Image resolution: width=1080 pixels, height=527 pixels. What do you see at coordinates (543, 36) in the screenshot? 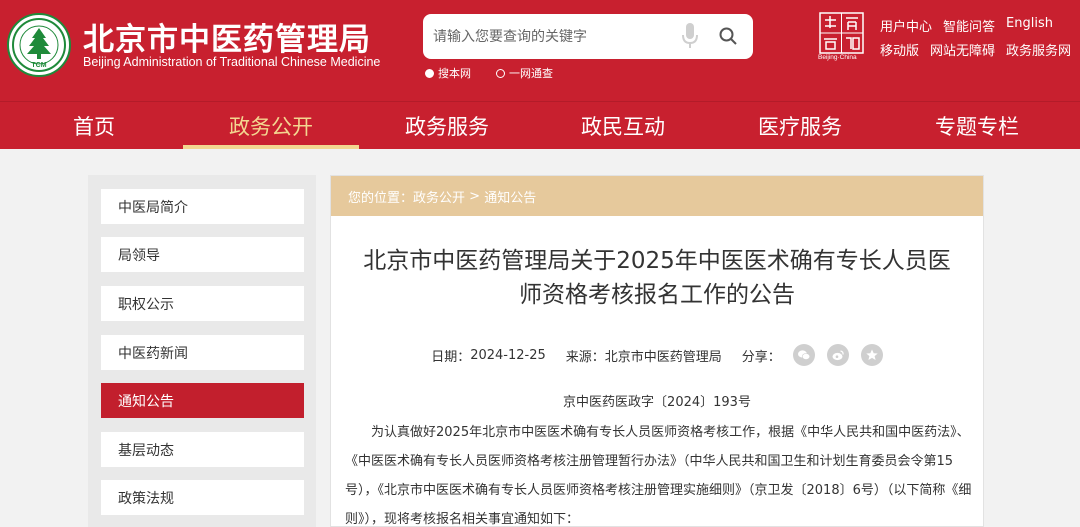
I see `search-input` at bounding box center [543, 36].